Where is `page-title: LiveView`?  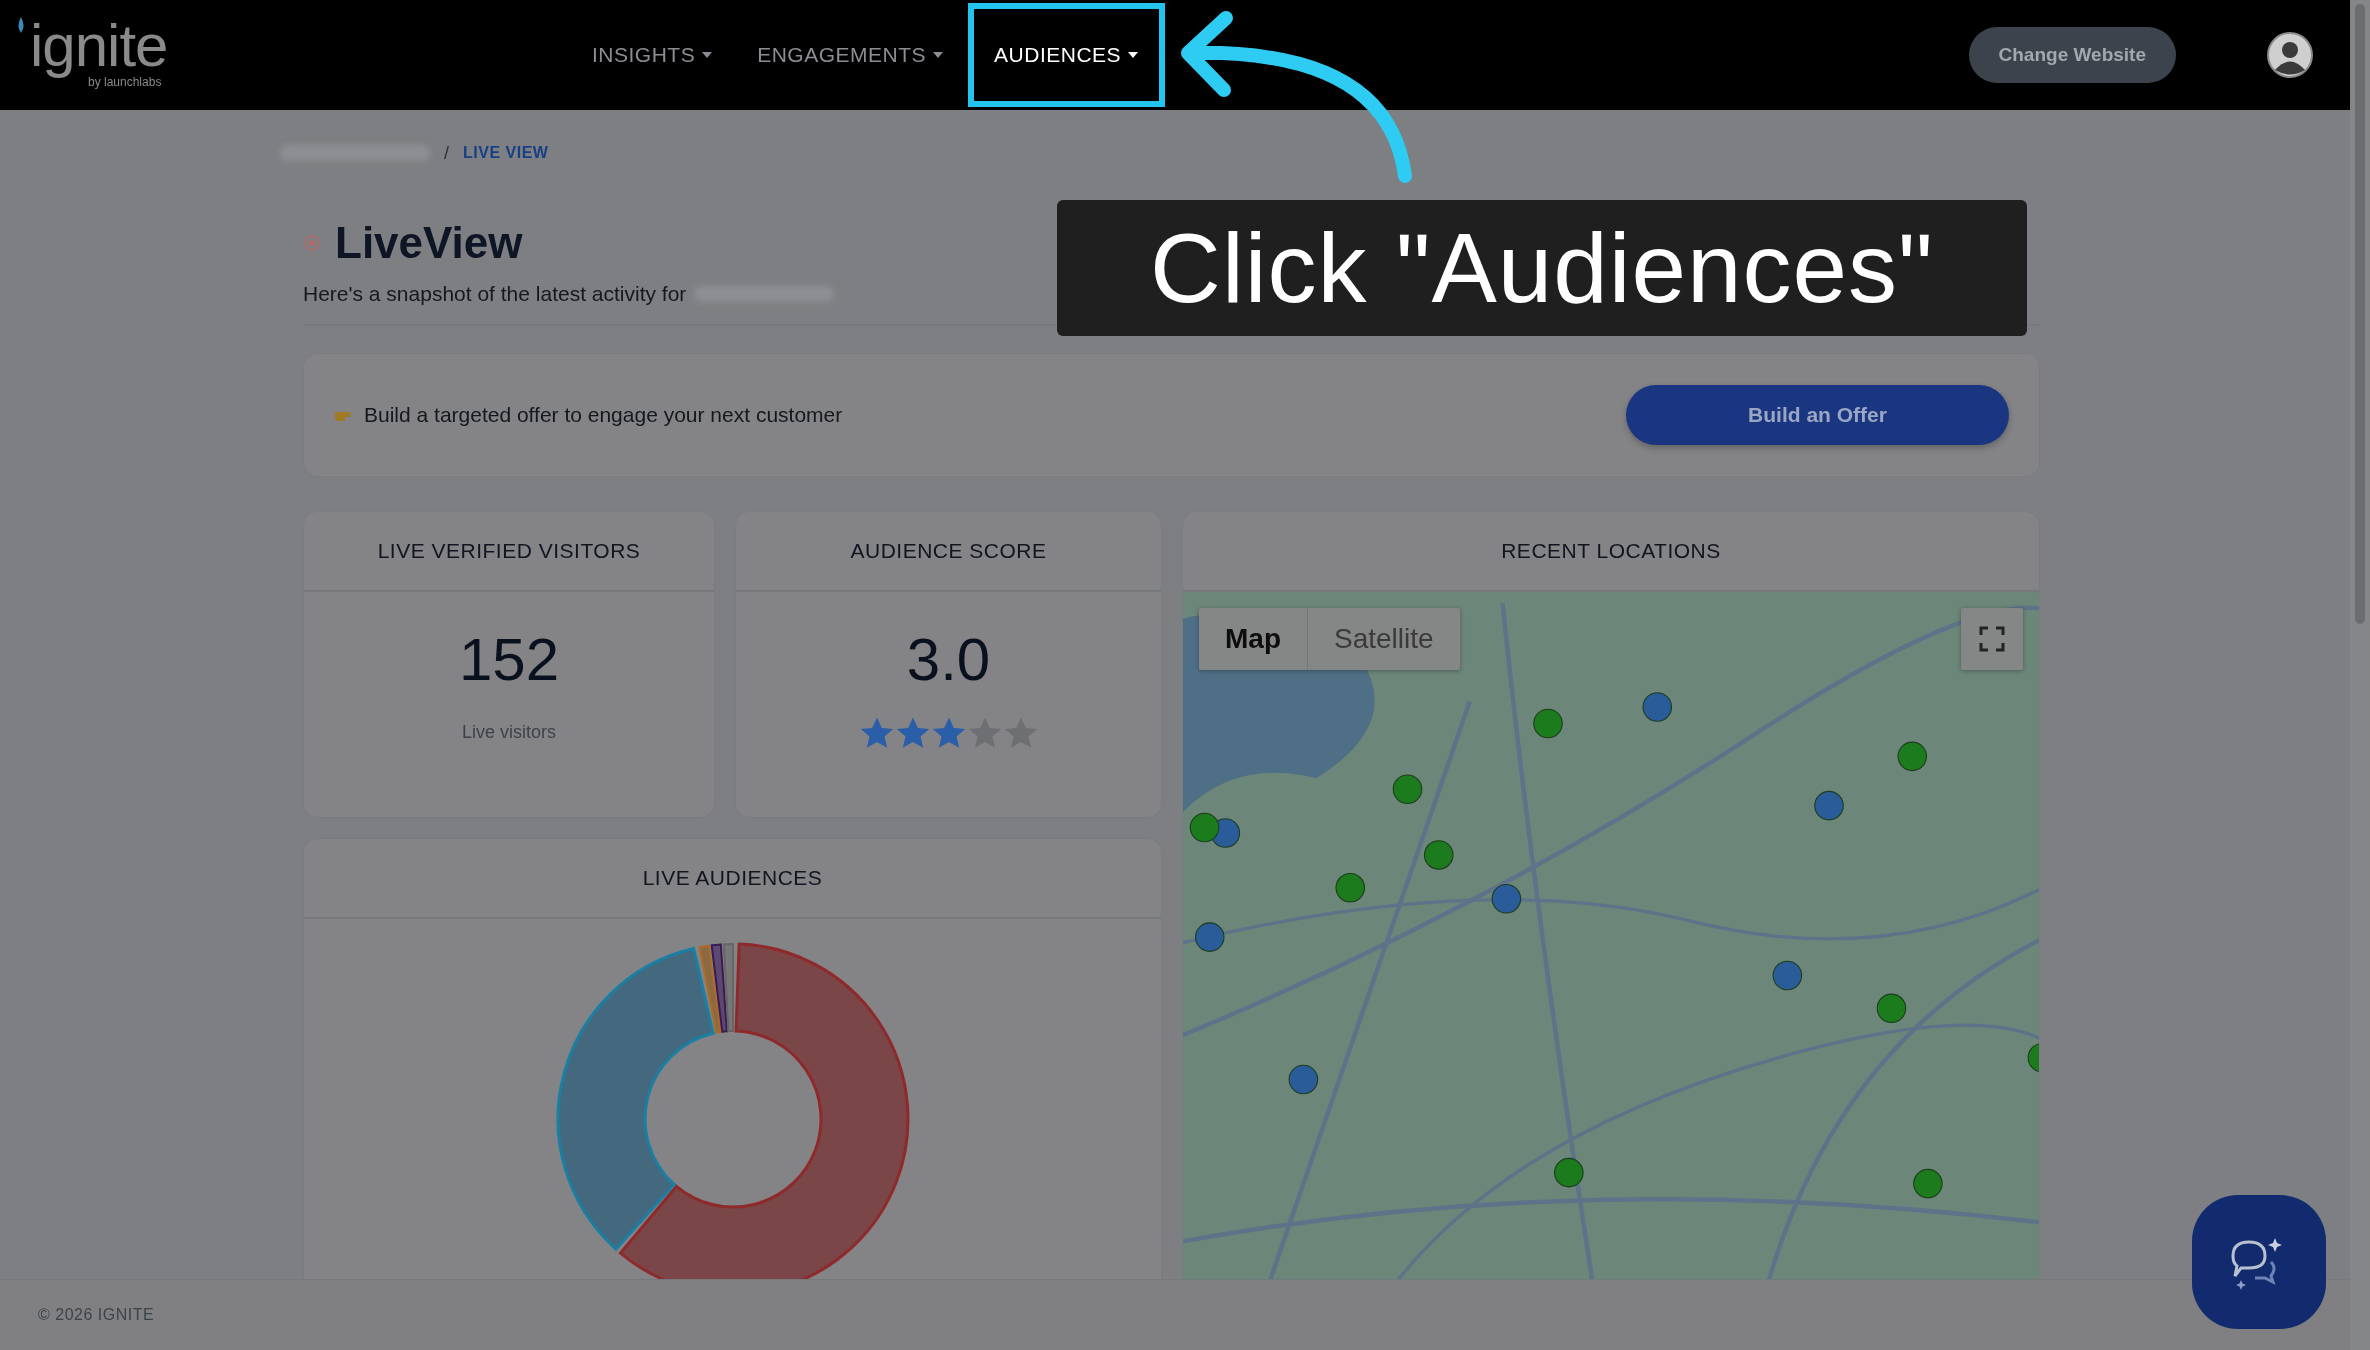 page-title: LiveView is located at coordinates (429, 243).